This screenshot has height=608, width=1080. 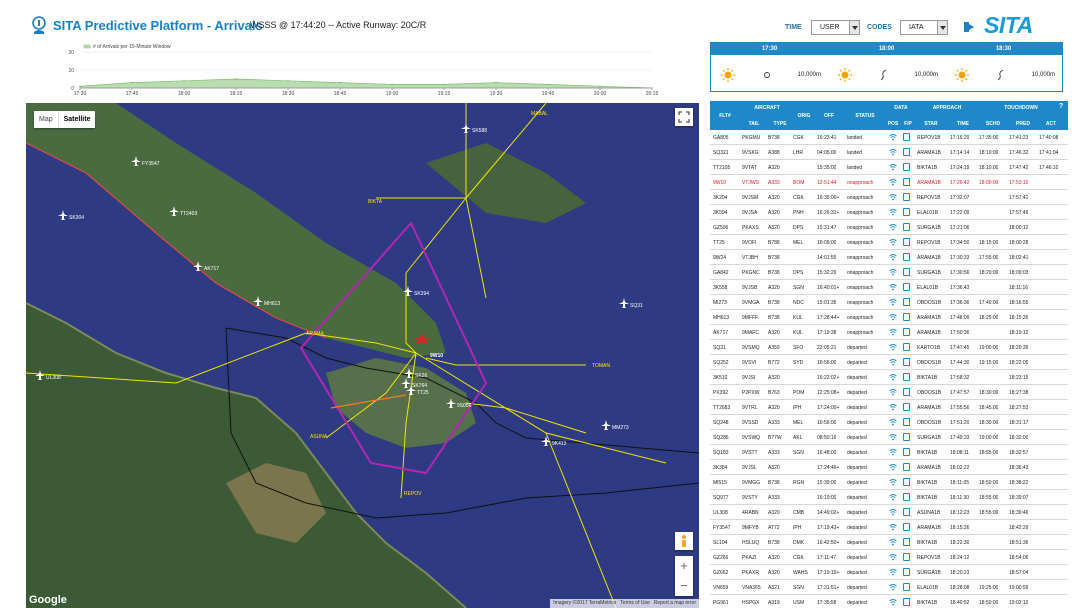 What do you see at coordinates (829, 116) in the screenshot?
I see `col-header: OFF` at bounding box center [829, 116].